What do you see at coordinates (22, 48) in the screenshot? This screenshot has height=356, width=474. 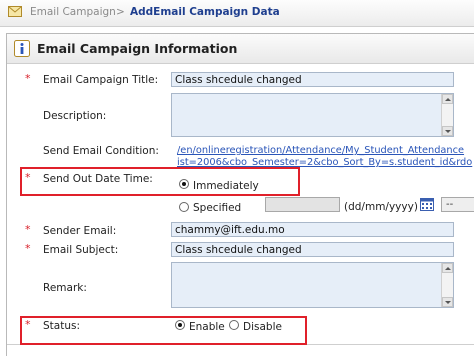 I see `info-icon` at bounding box center [22, 48].